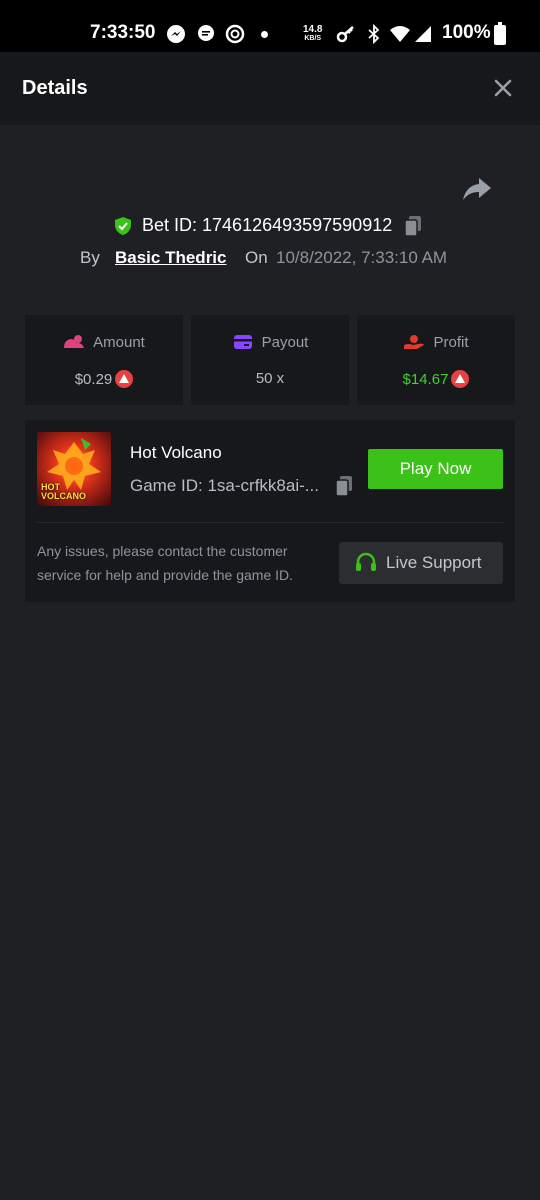  I want to click on stat-profit: Profit $14.67, so click(436, 360).